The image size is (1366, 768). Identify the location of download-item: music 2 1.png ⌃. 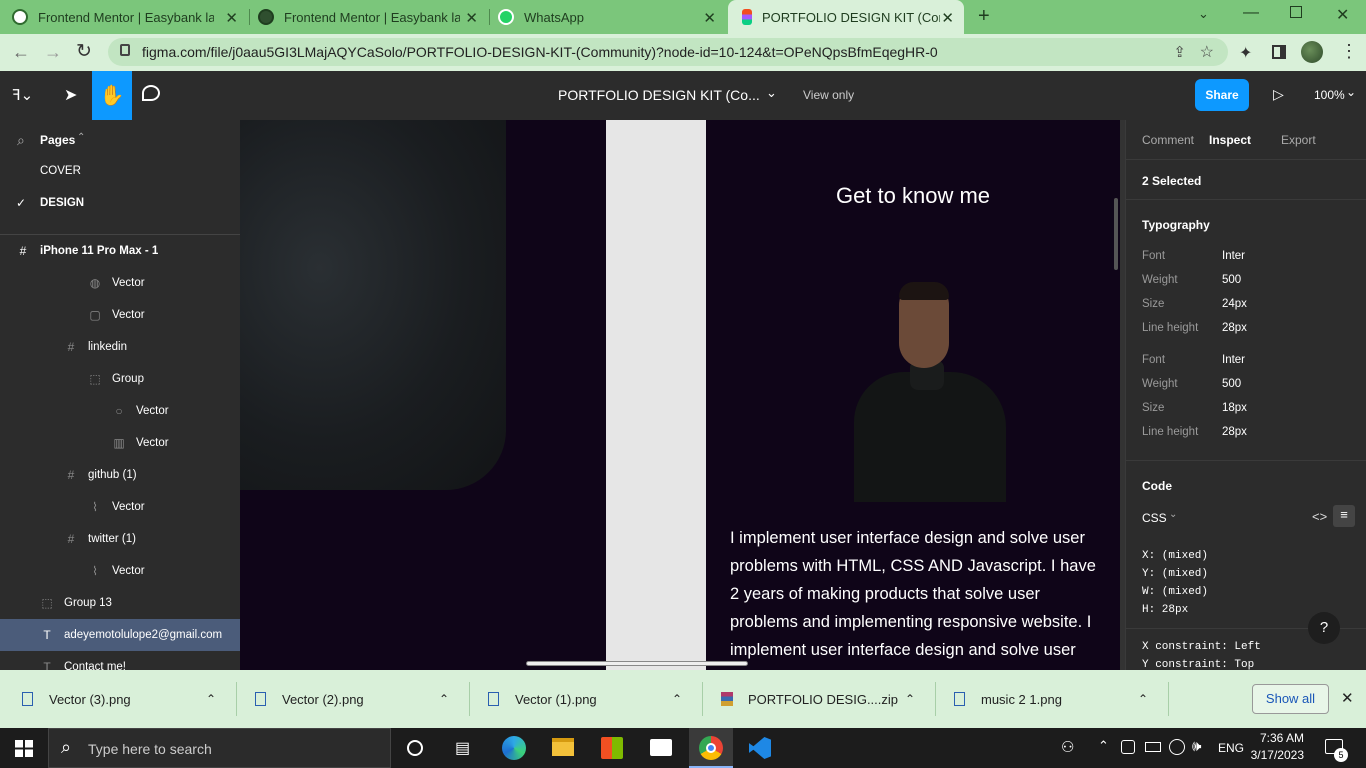
(1059, 699).